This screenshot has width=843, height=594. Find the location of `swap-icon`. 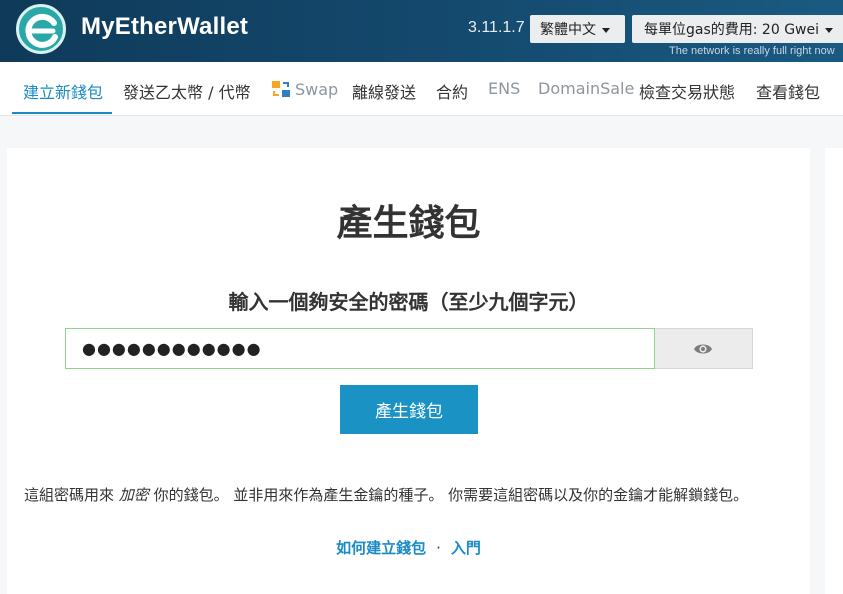

swap-icon is located at coordinates (281, 89).